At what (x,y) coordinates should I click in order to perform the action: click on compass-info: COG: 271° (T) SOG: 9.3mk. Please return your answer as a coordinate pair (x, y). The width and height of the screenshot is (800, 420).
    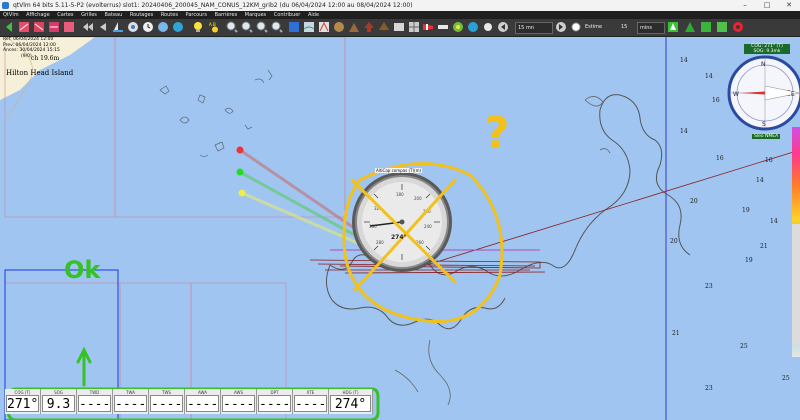
    Looking at the image, I should click on (767, 49).